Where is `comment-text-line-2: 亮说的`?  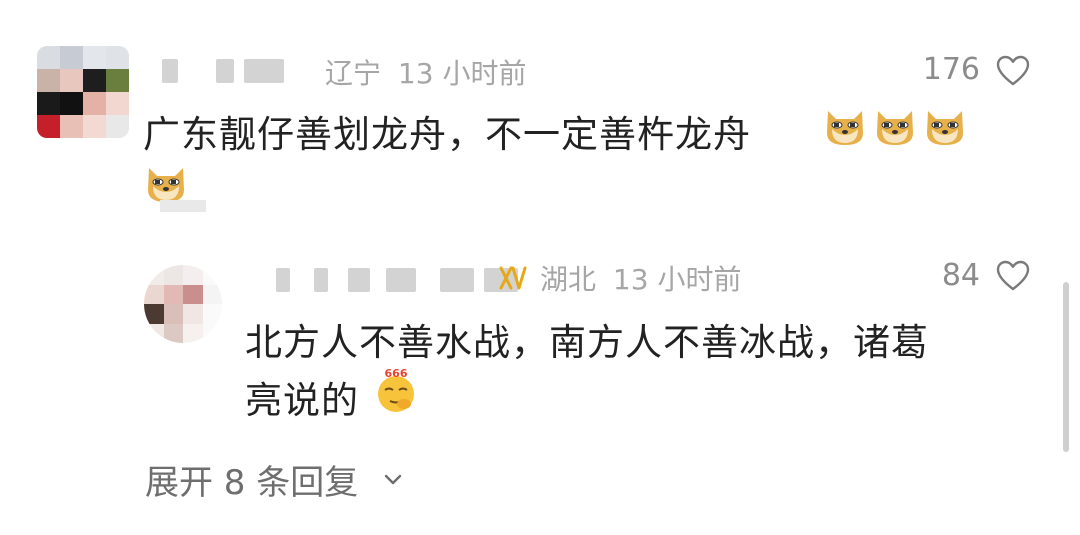 comment-text-line-2: 亮说的 is located at coordinates (302, 400).